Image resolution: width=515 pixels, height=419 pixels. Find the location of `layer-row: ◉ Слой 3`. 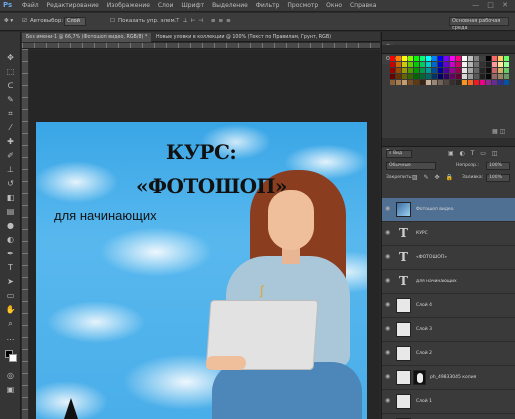

layer-row: ◉ Слой 3 is located at coordinates (448, 330).